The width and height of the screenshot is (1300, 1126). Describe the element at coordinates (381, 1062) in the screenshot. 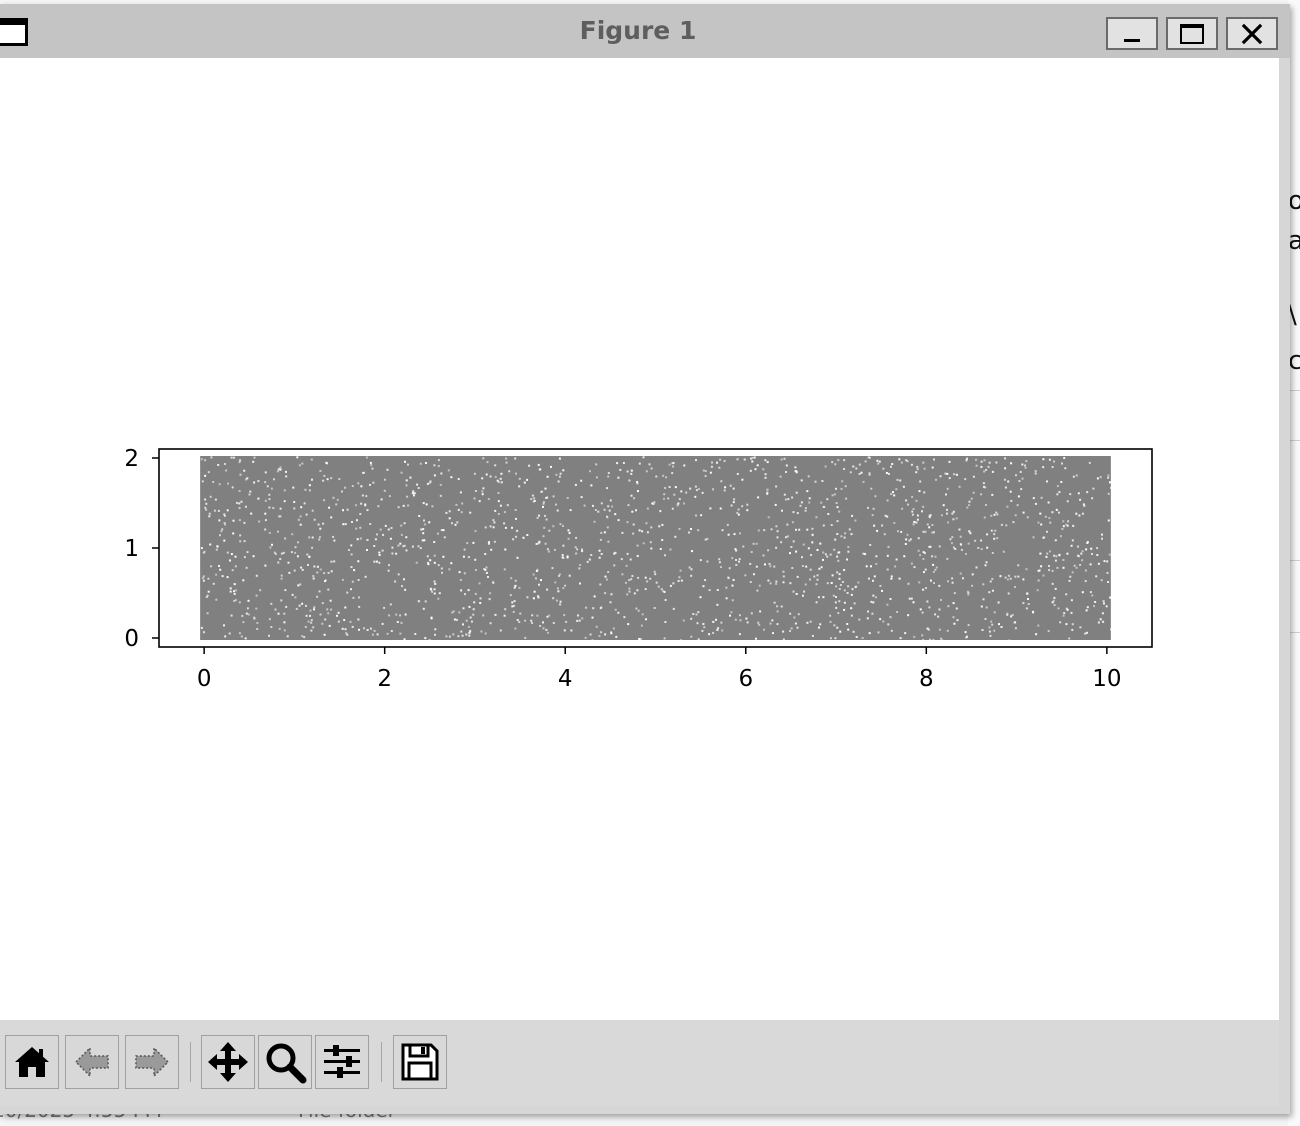

I see `toolbar-separator` at that location.